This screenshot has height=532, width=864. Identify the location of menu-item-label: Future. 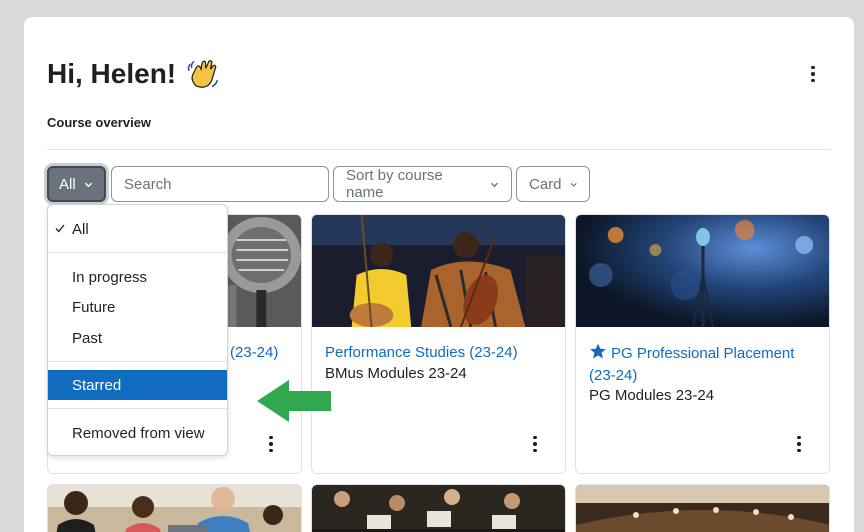
(94, 307).